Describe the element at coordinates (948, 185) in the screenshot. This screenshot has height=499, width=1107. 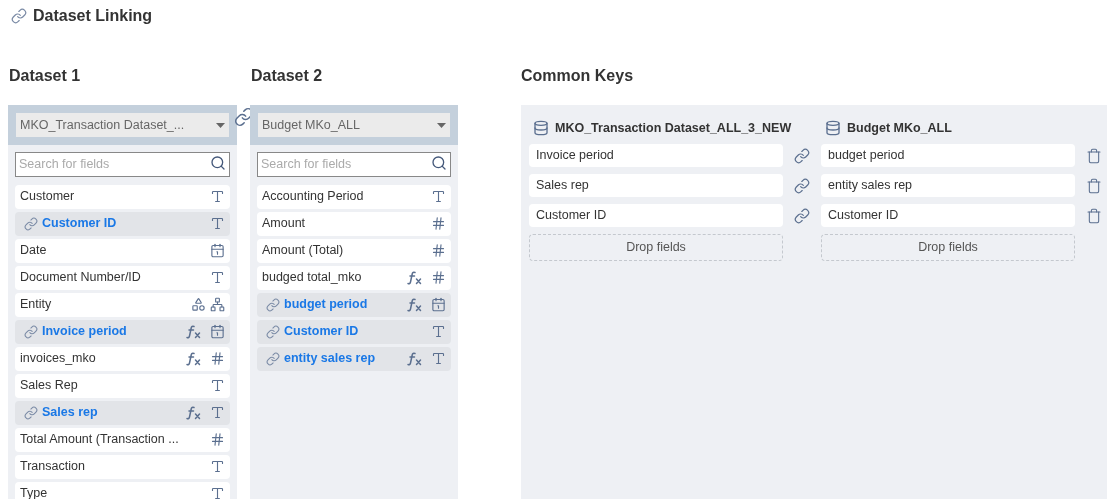
I see `key-field: entity sales rep` at that location.